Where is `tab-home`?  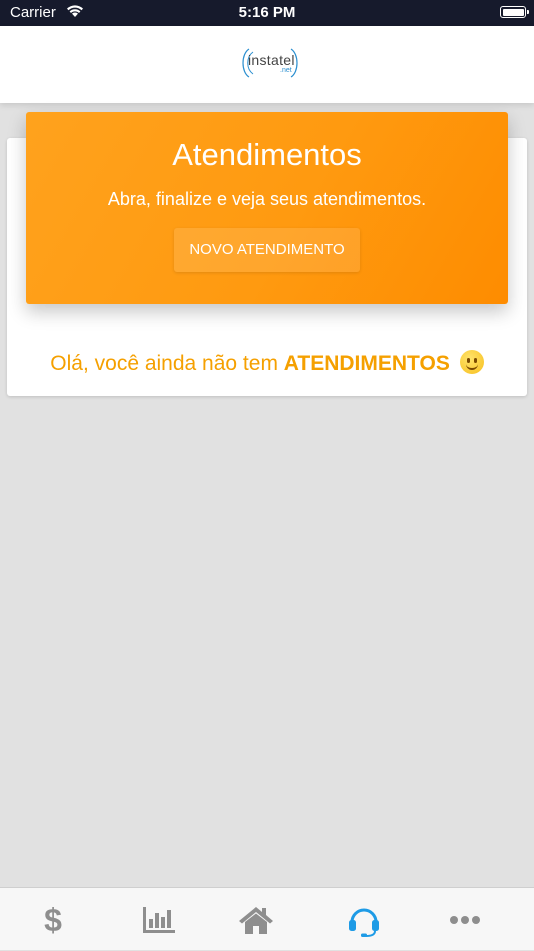
tab-home is located at coordinates (256, 919).